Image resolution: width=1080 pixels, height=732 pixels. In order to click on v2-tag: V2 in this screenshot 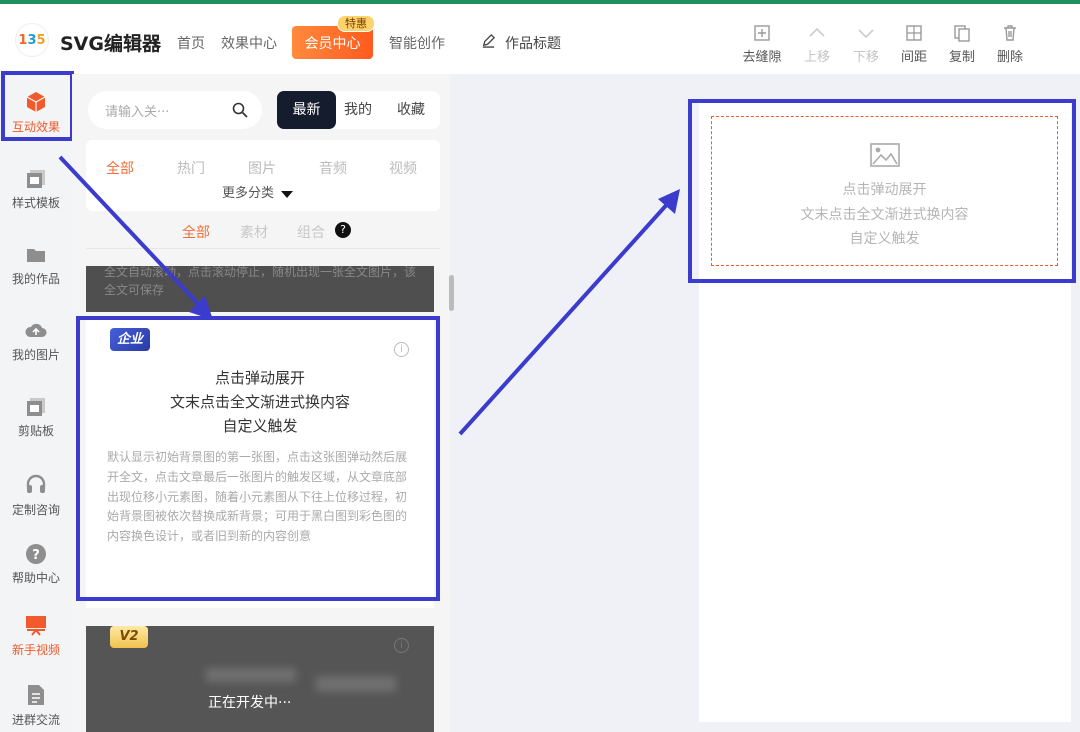, I will do `click(129, 637)`.